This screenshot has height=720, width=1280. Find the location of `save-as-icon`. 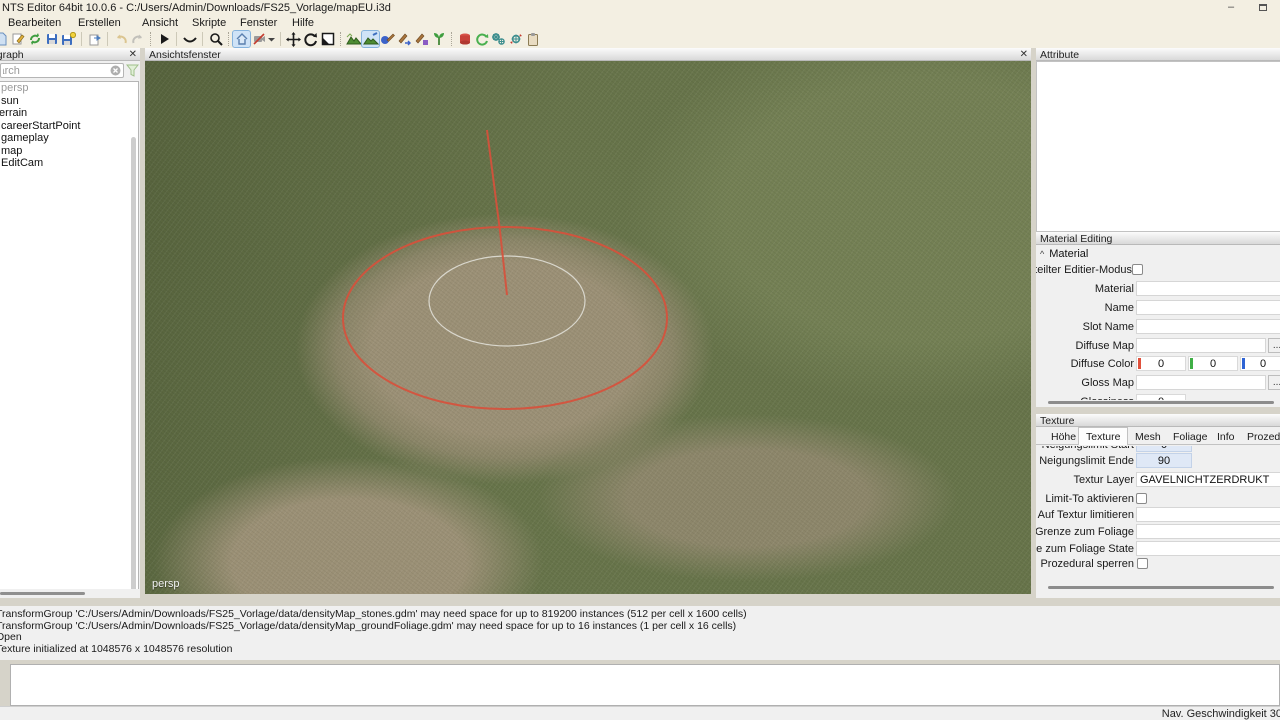

save-as-icon is located at coordinates (68, 39).